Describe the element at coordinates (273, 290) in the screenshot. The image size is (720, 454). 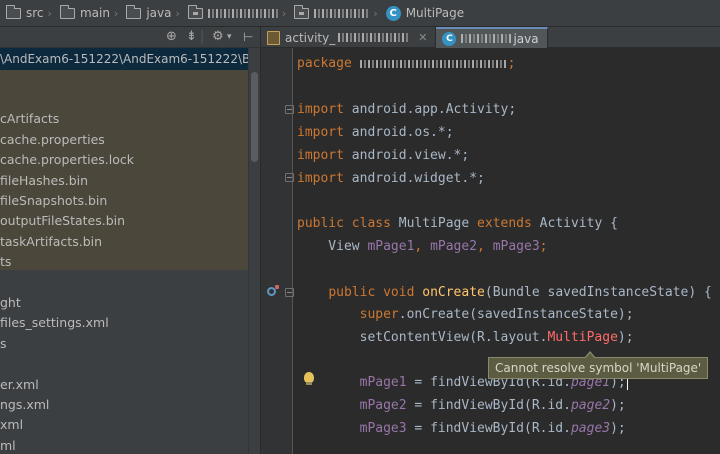
I see `override-method-icon` at that location.